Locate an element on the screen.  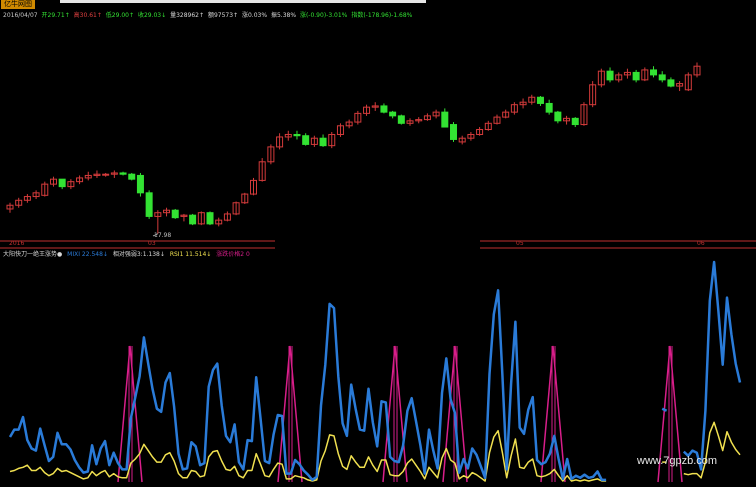
date-label-06: 06 is located at coordinates (701, 243).